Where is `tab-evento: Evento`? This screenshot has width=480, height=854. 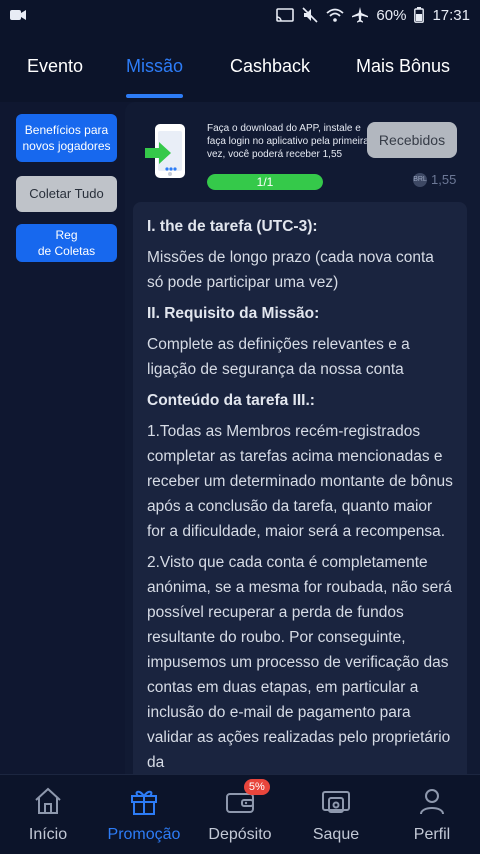
tab-evento: Evento is located at coordinates (55, 66).